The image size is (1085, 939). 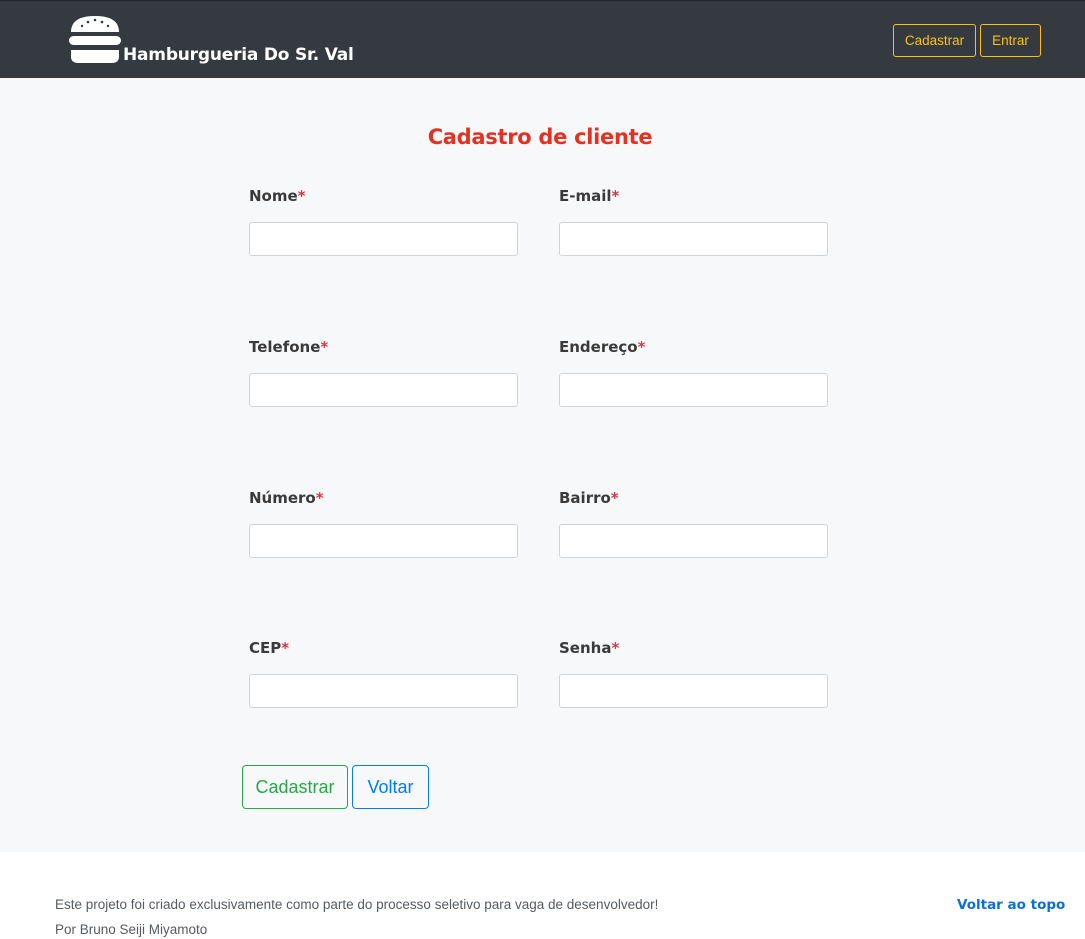 I want to click on field-label: CEP*, so click(x=269, y=648).